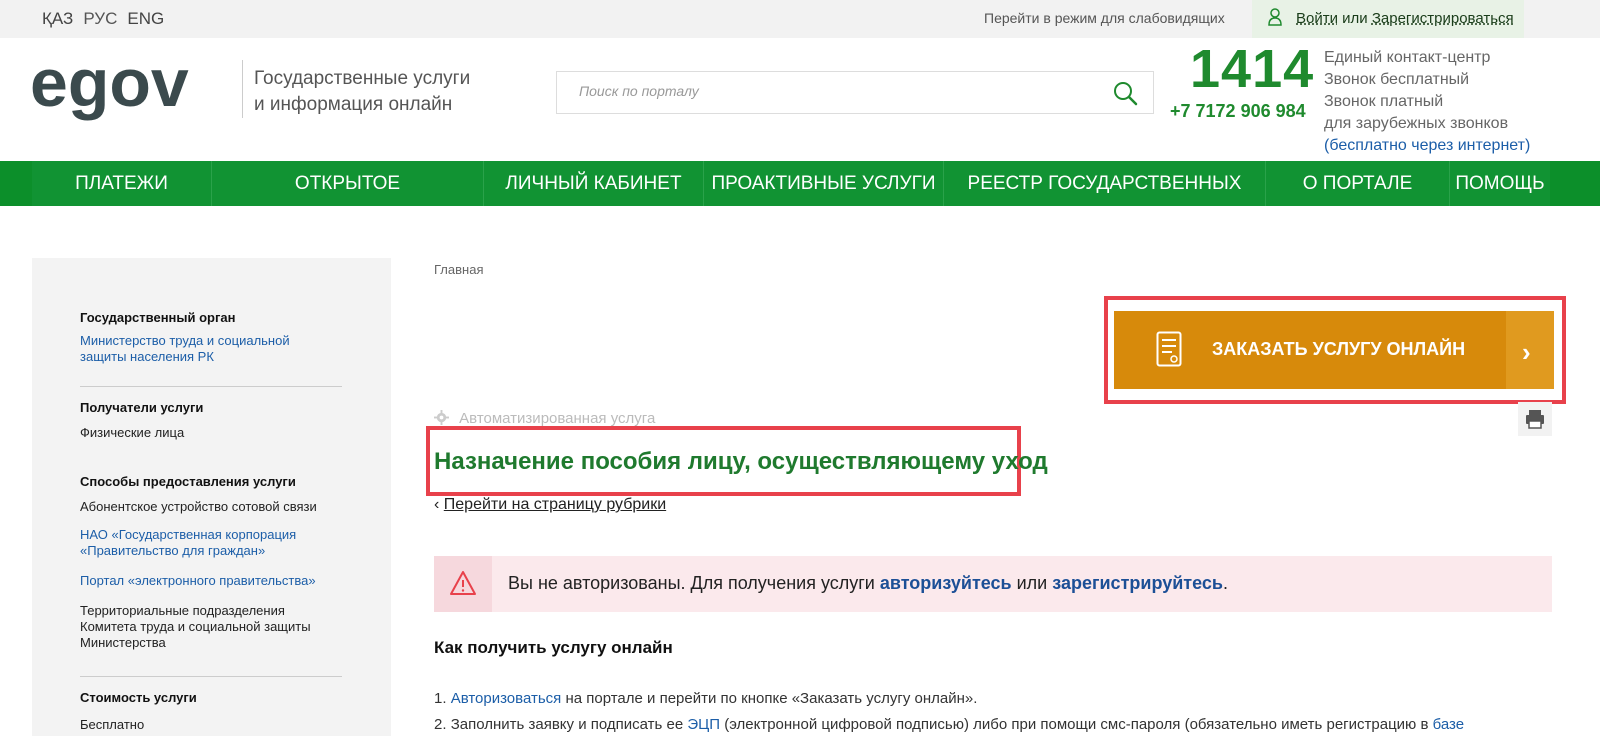 The width and height of the screenshot is (1600, 736). What do you see at coordinates (557, 418) in the screenshot?
I see `automated-service-text: Автоматизированная услуга` at bounding box center [557, 418].